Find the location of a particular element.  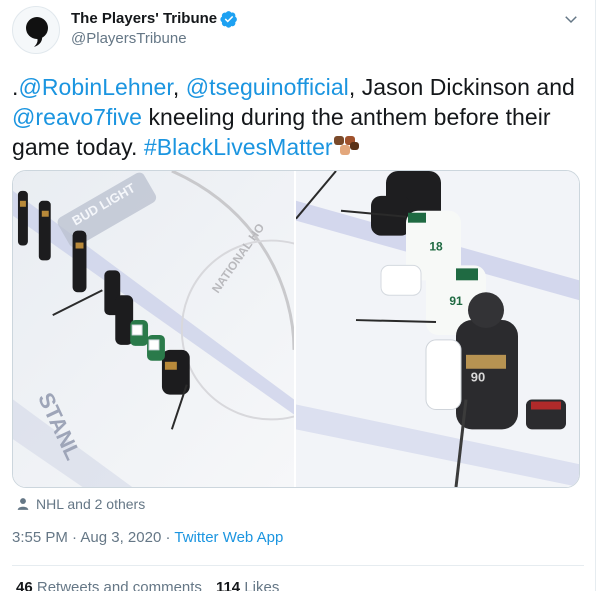

retweets-count: 46 is located at coordinates (24, 585).